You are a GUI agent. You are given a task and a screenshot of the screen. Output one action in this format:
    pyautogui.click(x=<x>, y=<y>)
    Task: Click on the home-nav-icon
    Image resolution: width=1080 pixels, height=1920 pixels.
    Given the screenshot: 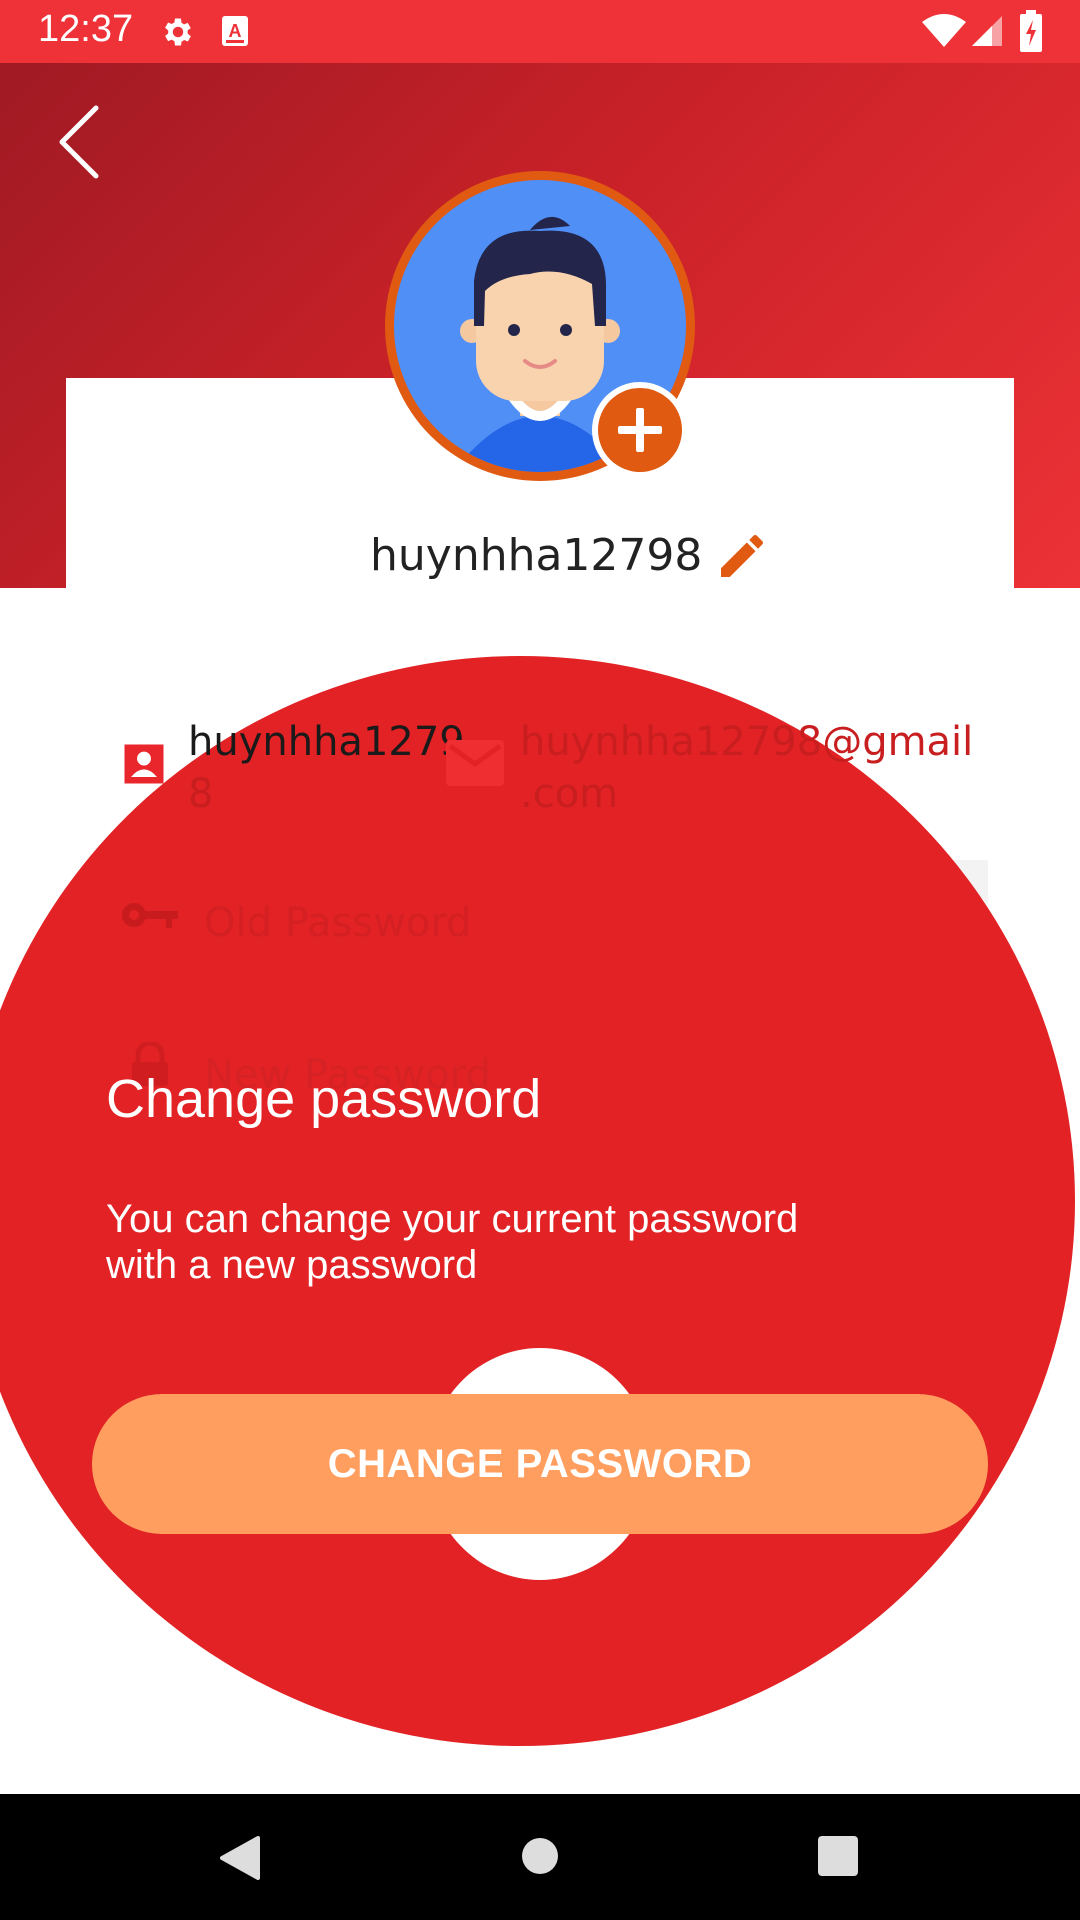 What is the action you would take?
    pyautogui.click(x=540, y=1856)
    